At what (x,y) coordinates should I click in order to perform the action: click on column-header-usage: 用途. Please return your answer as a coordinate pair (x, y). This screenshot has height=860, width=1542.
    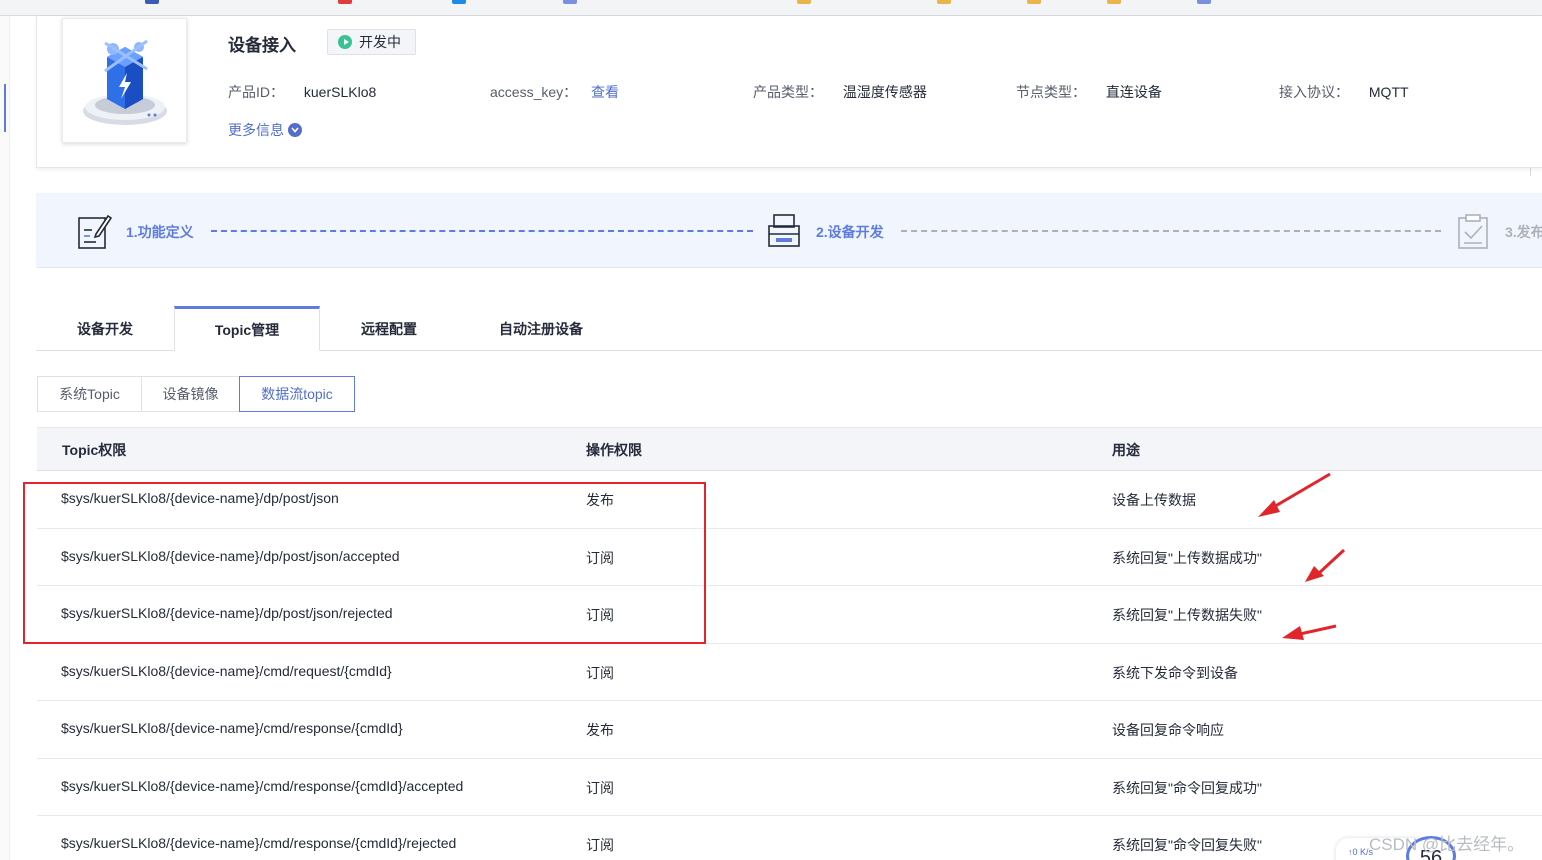
    Looking at the image, I should click on (1126, 450).